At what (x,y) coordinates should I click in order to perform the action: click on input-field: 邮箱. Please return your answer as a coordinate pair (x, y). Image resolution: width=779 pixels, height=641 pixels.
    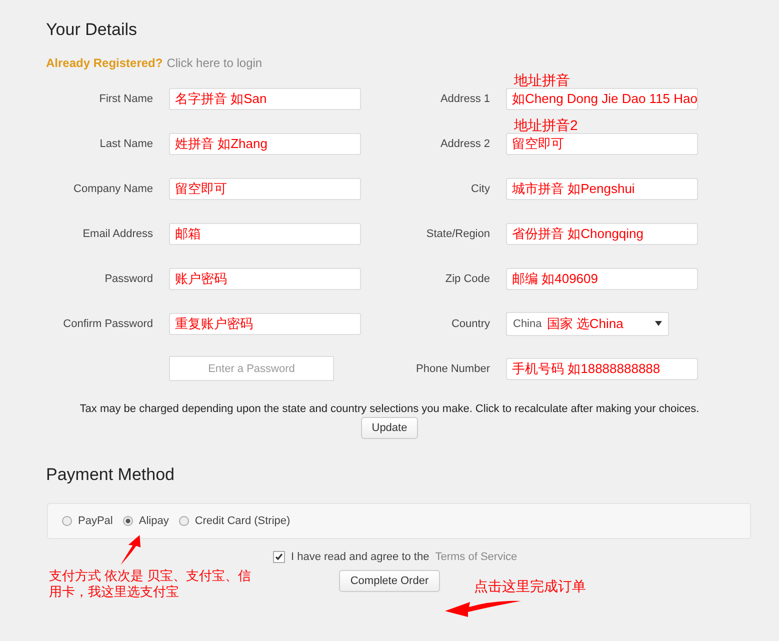
    Looking at the image, I should click on (265, 233).